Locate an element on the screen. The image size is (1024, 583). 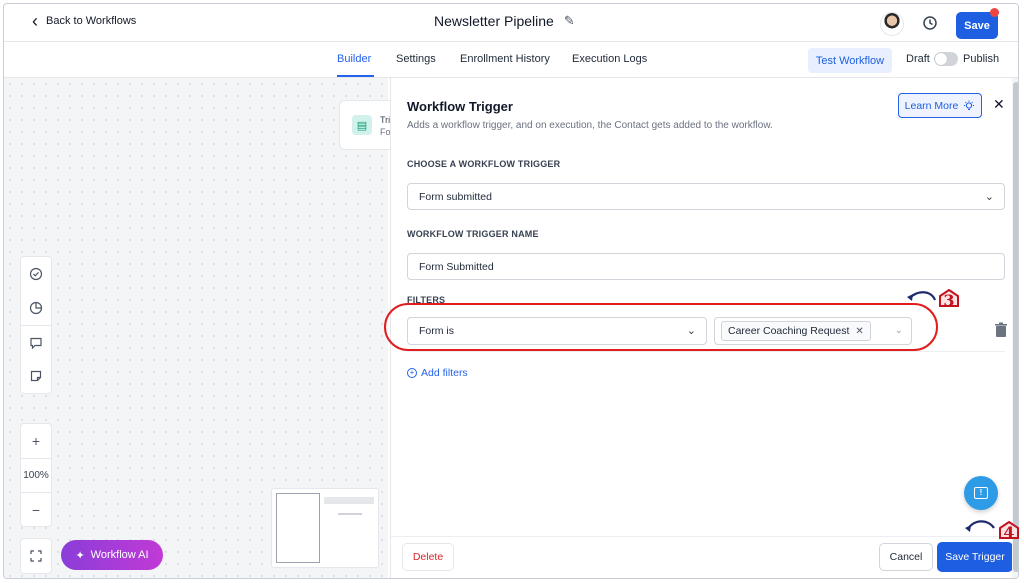
scrollbar-thumb is located at coordinates (1015, 327).